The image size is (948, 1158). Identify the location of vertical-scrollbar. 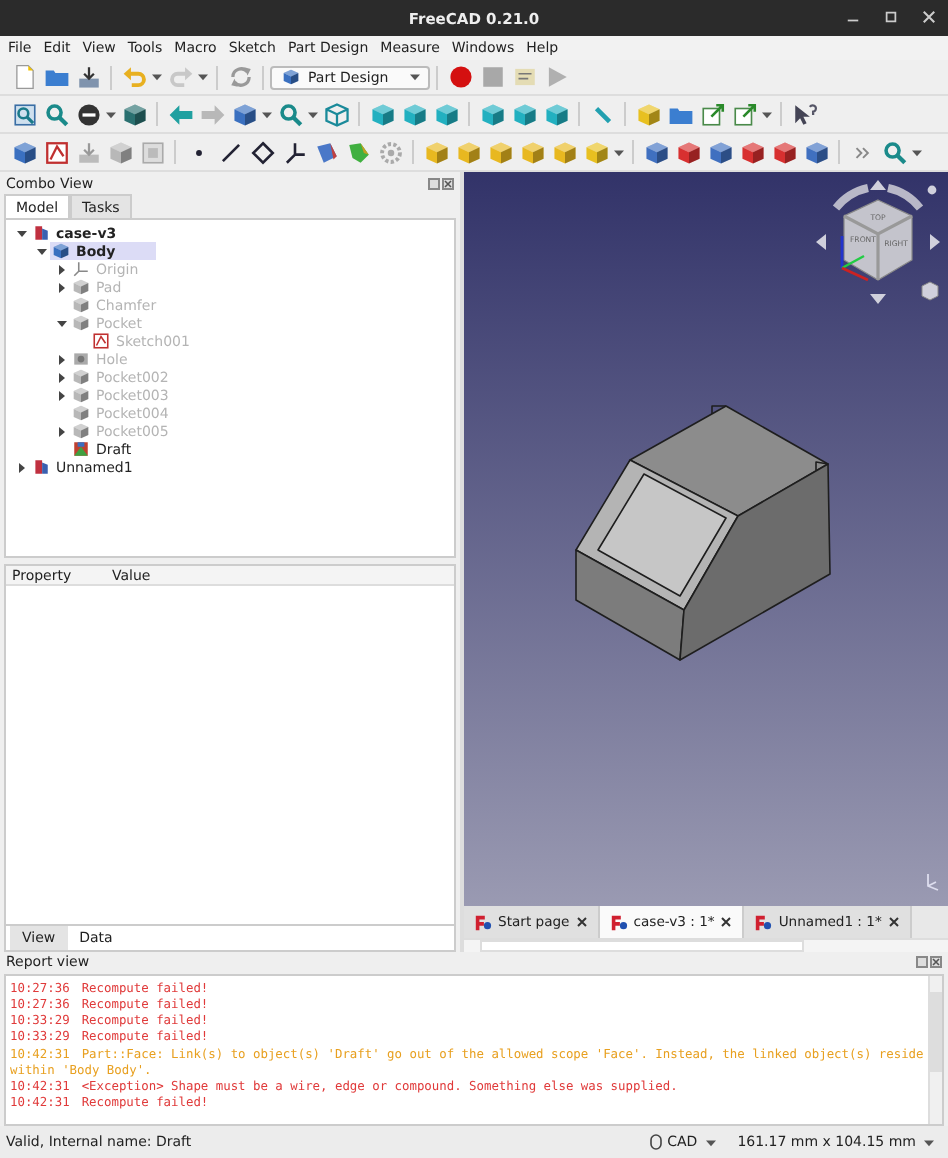
(935, 1049).